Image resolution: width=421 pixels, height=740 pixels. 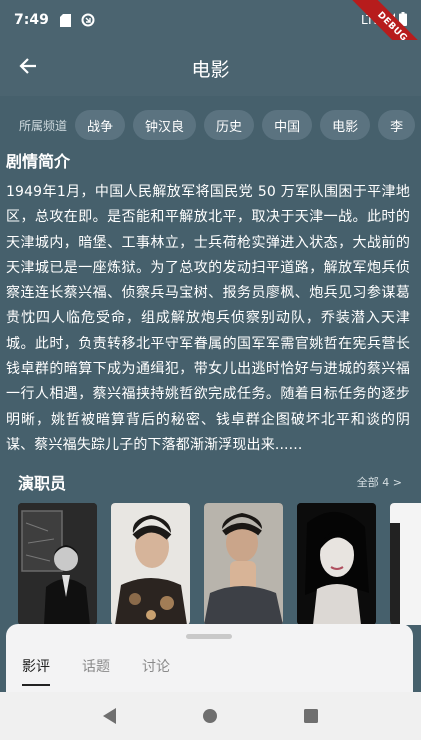 What do you see at coordinates (396, 125) in the screenshot?
I see `channel-chip: 李` at bounding box center [396, 125].